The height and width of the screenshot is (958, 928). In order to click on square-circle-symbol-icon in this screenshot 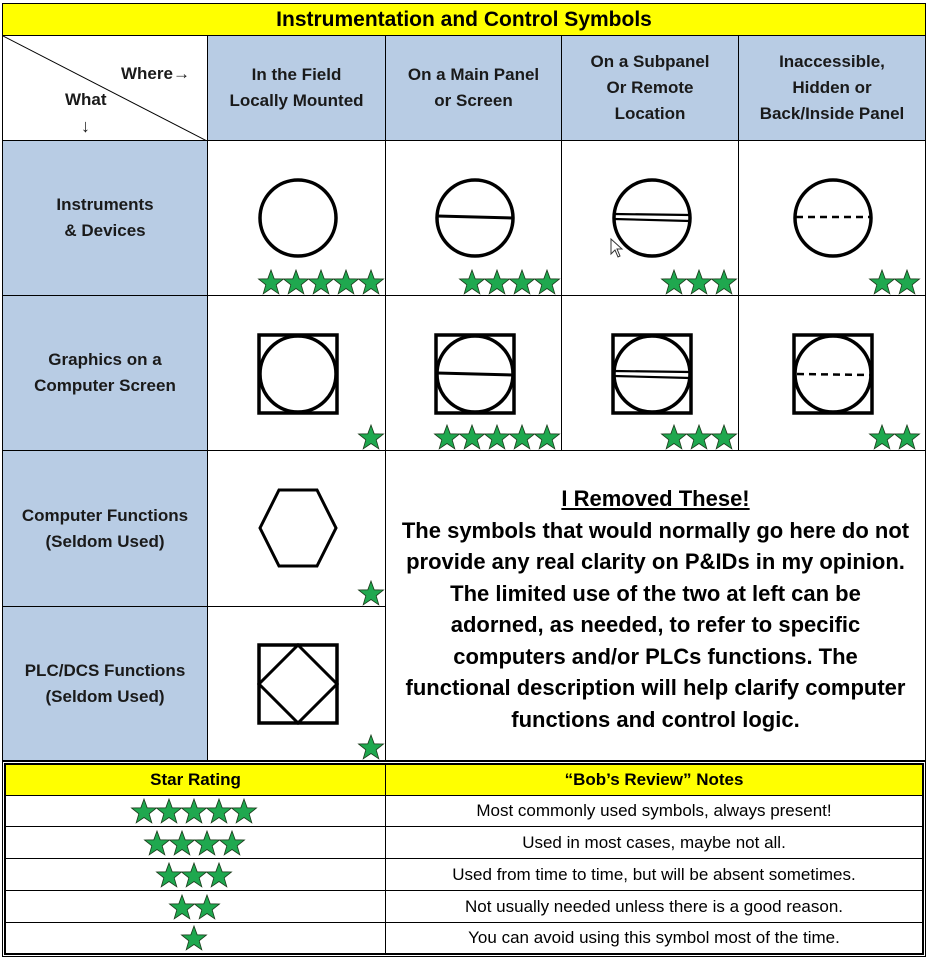, I will do `click(298, 374)`.